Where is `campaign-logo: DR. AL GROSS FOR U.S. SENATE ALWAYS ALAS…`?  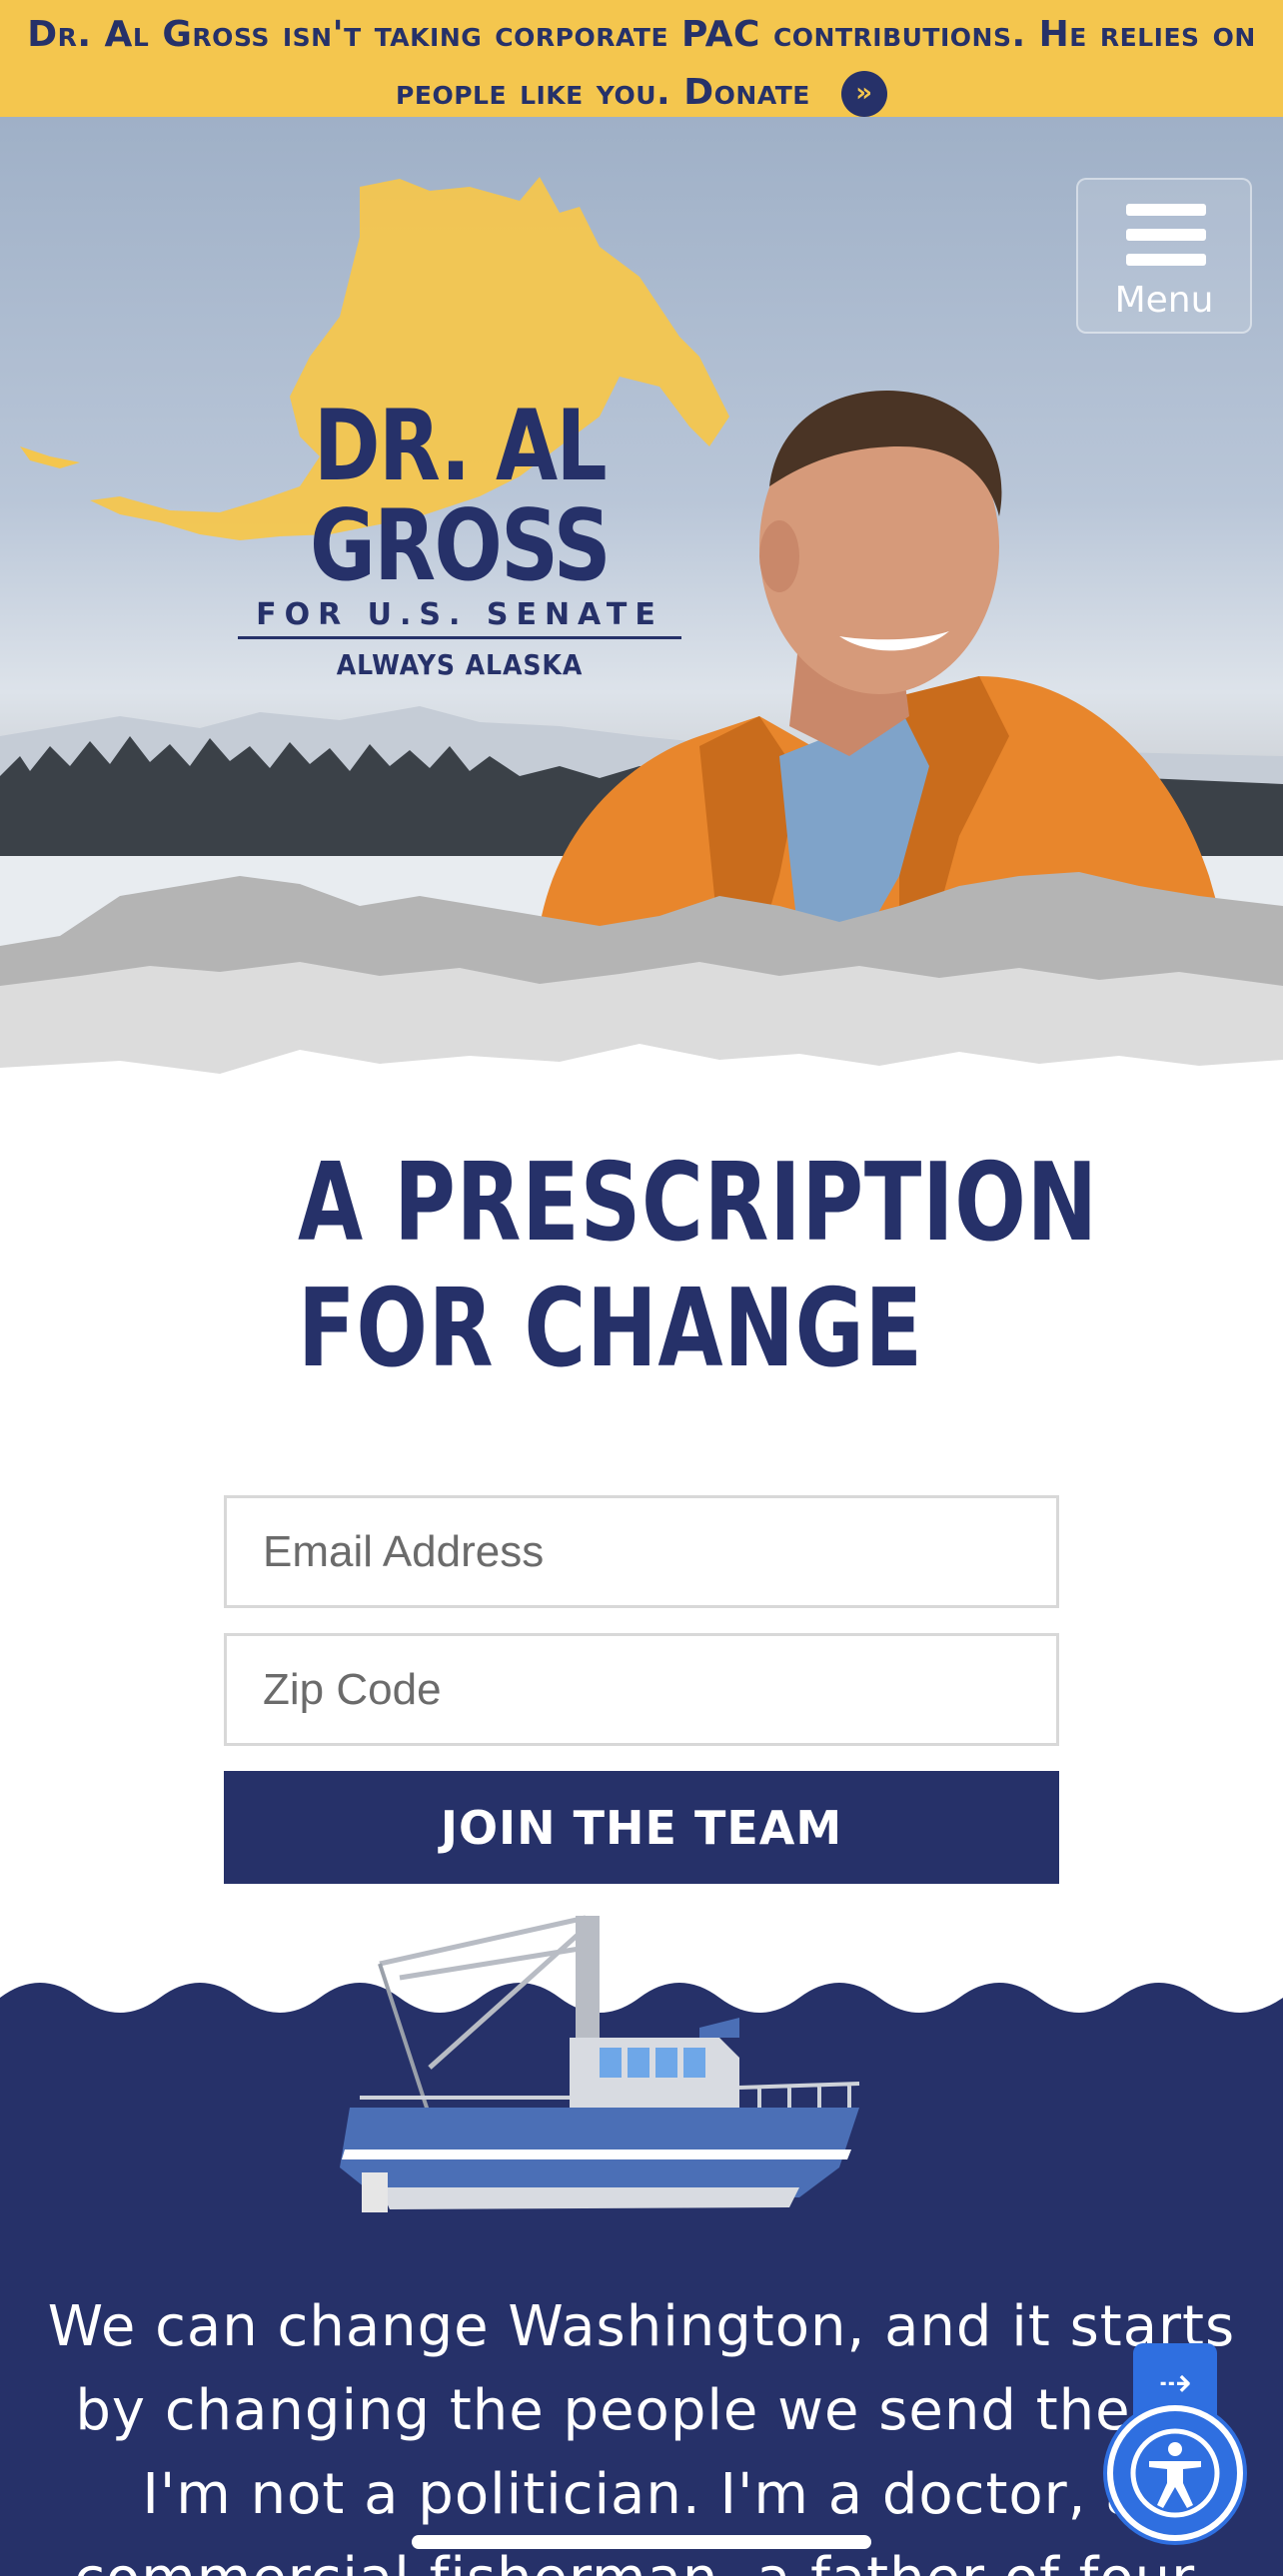
campaign-logo: DR. AL GROSS FOR U.S. SENATE ALWAYS ALAS… is located at coordinates (459, 540).